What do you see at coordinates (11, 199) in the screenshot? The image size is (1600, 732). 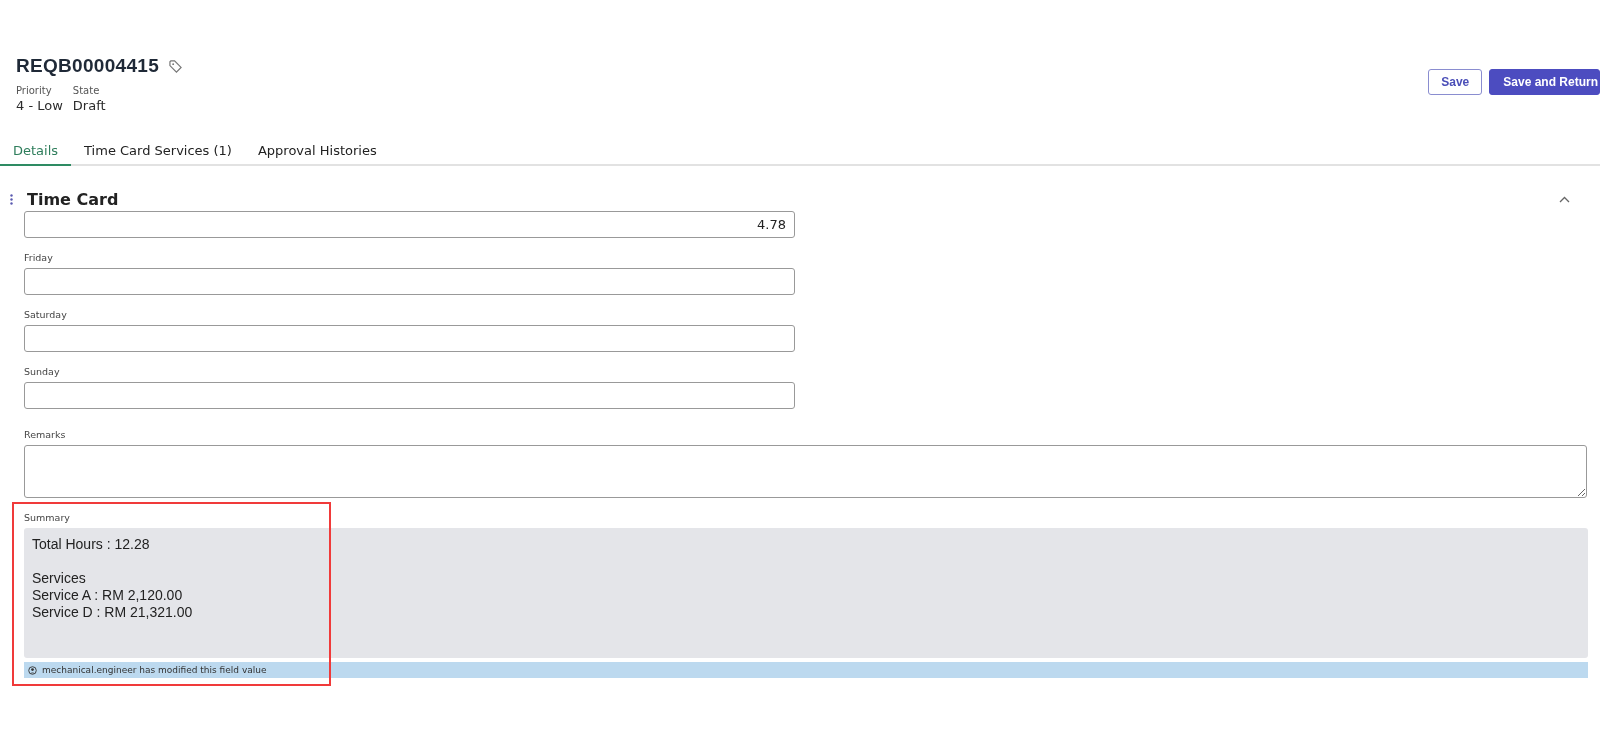 I see `drag-handle-icon` at bounding box center [11, 199].